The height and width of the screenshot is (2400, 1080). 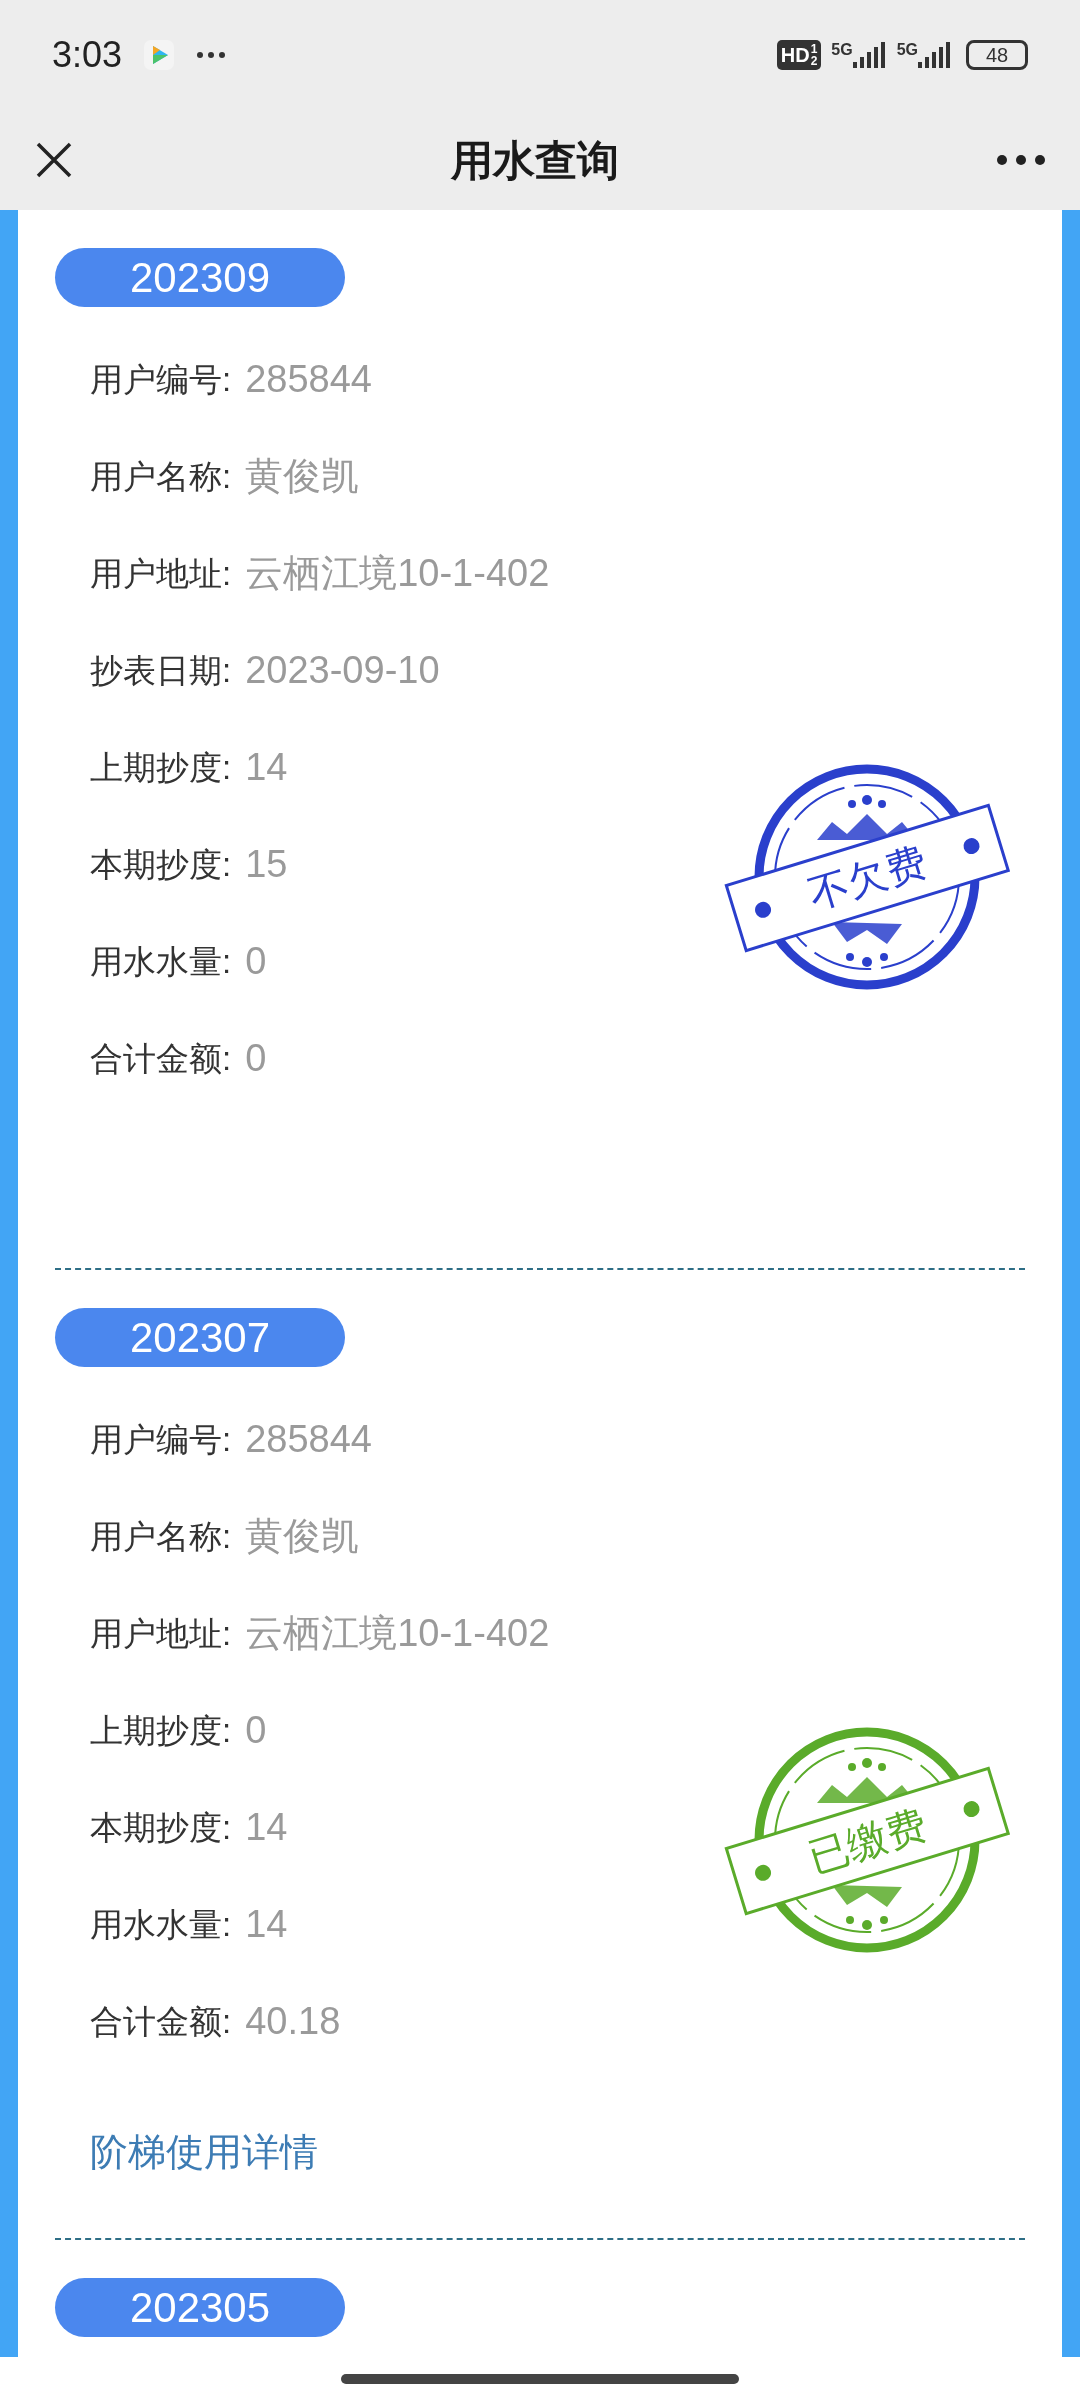 What do you see at coordinates (997, 55) in the screenshot?
I see `battery-indicator: 48` at bounding box center [997, 55].